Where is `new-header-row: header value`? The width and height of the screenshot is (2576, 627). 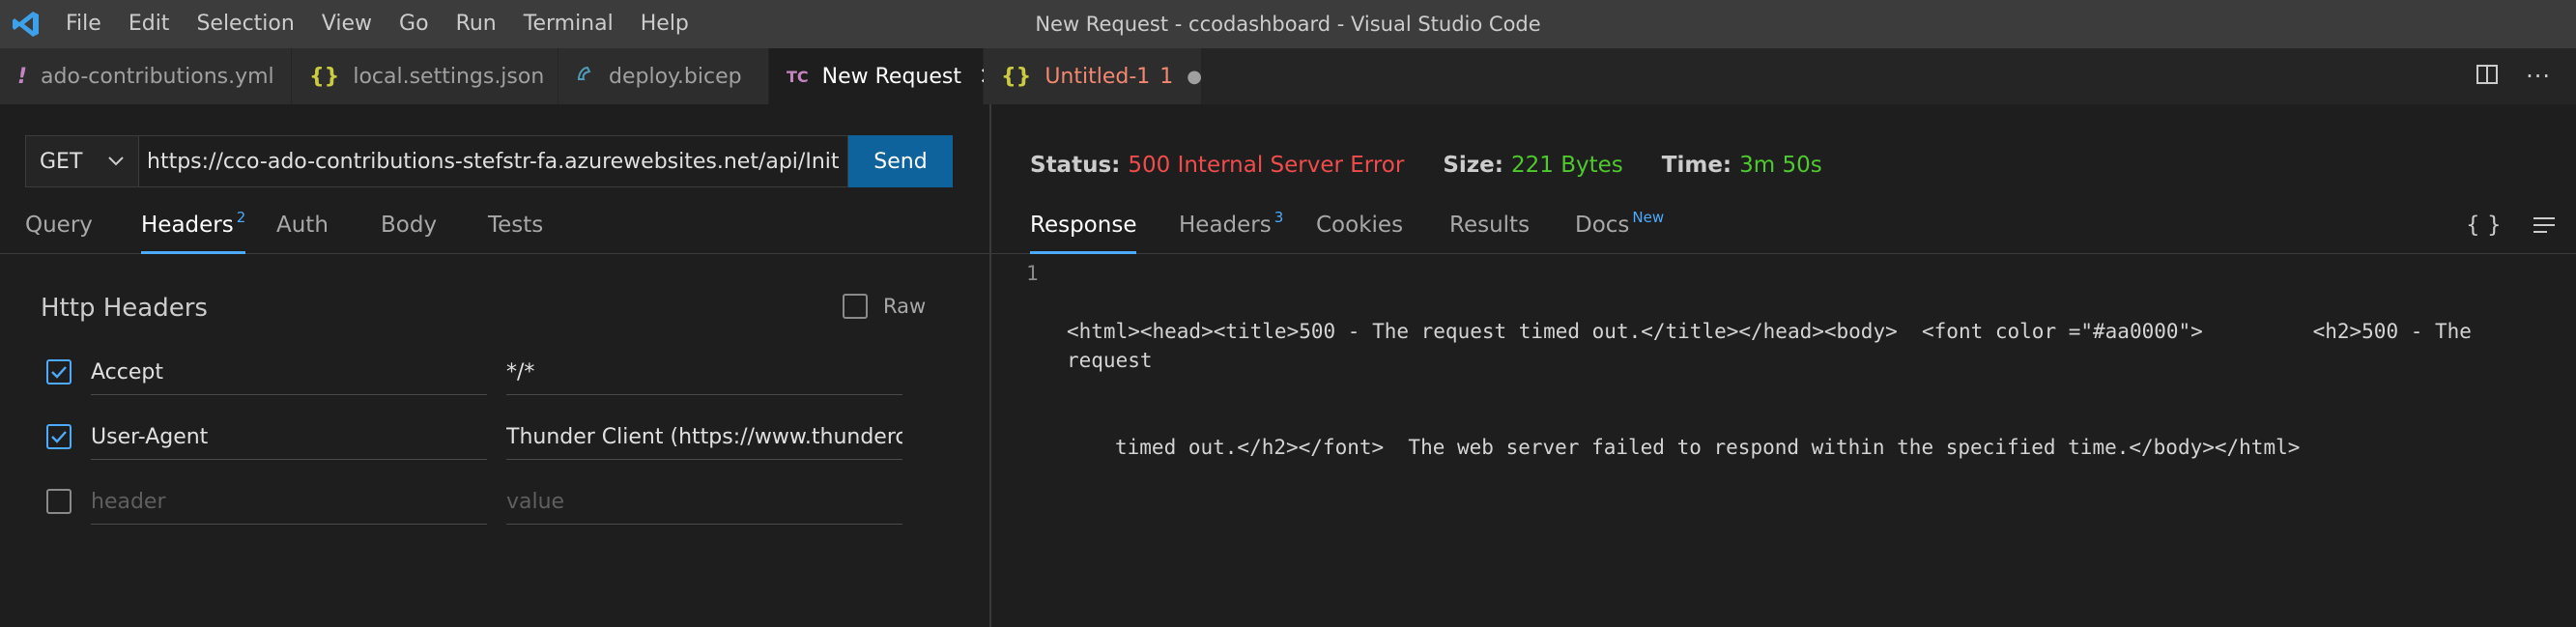 new-header-row: header value is located at coordinates (476, 503).